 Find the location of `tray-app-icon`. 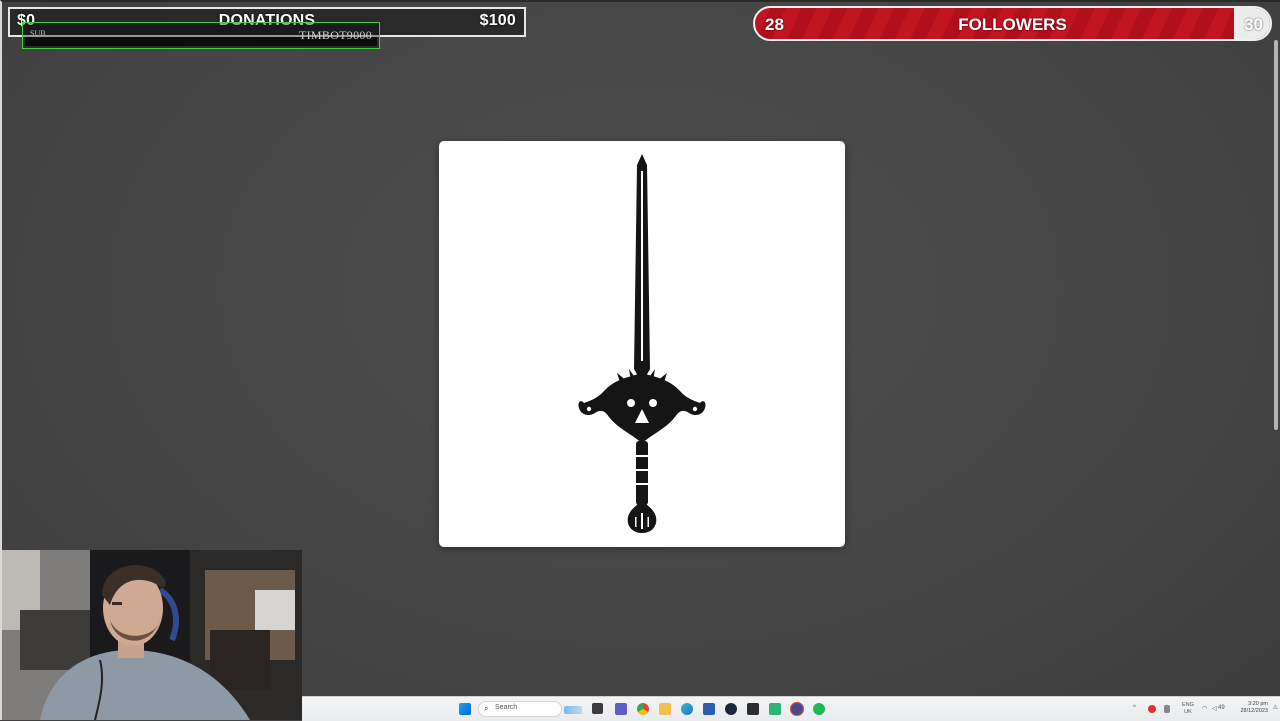

tray-app-icon is located at coordinates (1152, 709).